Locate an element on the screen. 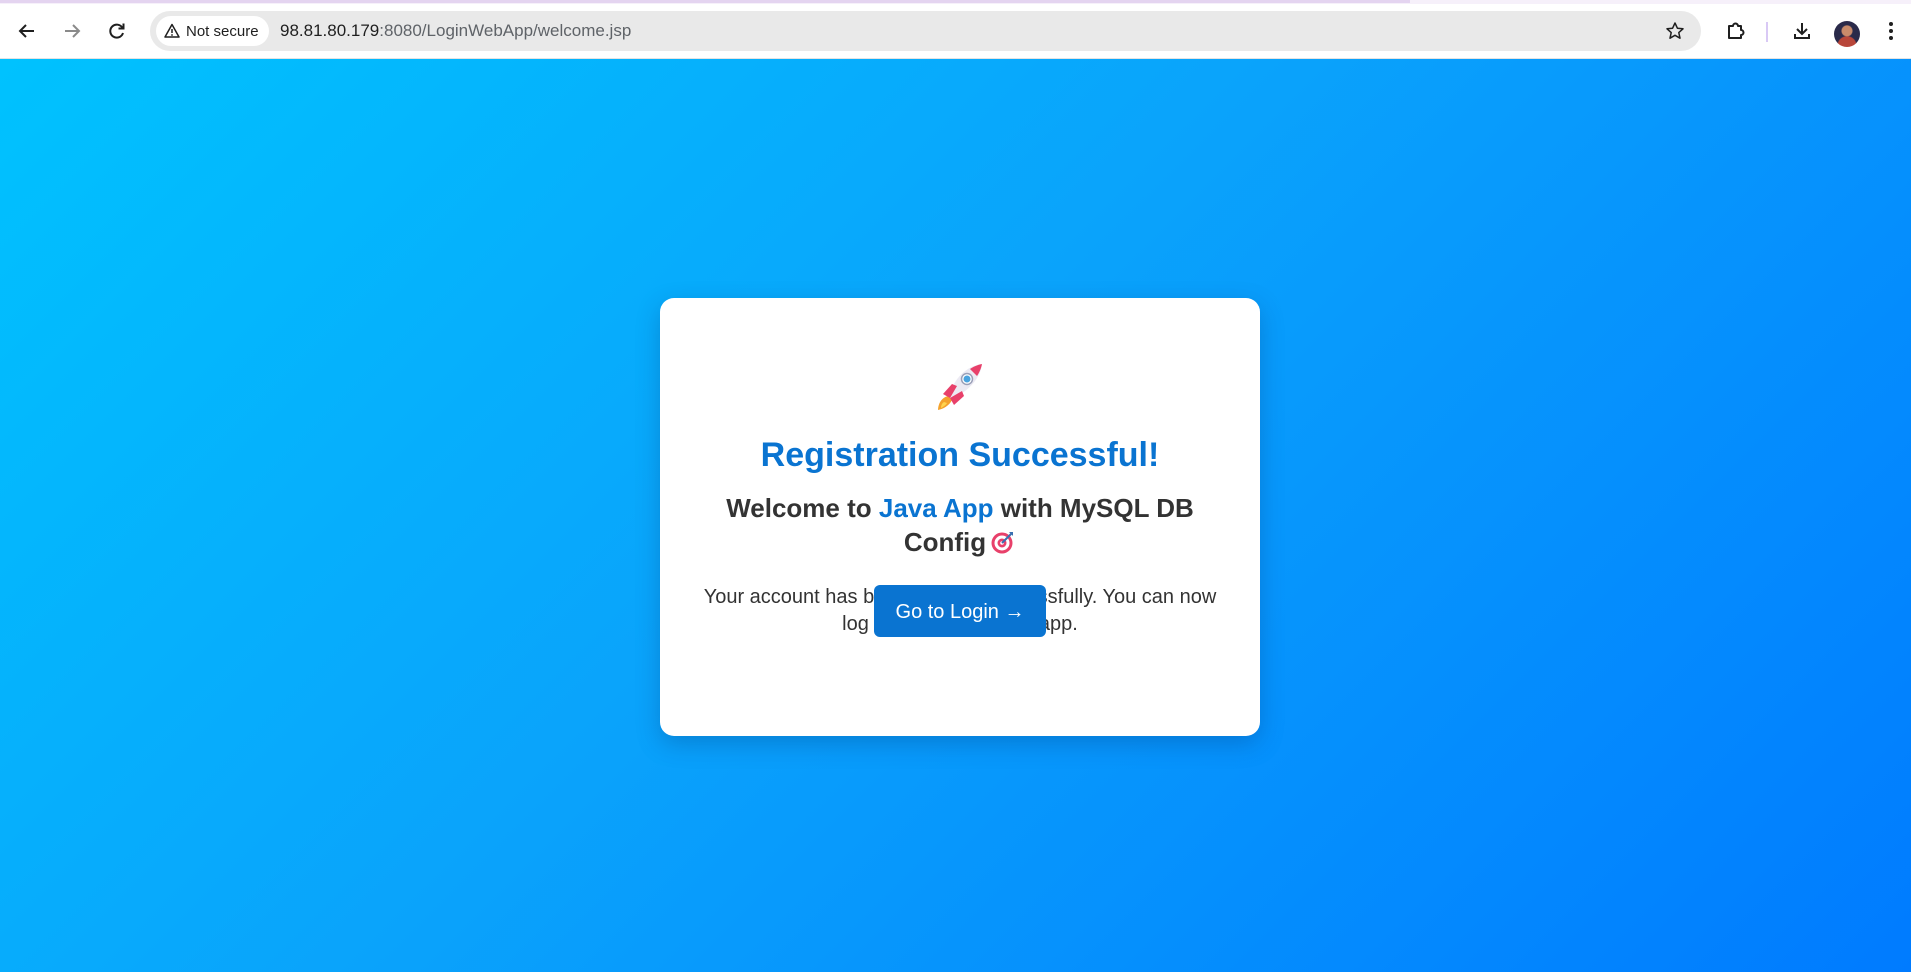 Image resolution: width=1911 pixels, height=972 pixels. bookmark-button is located at coordinates (1675, 31).